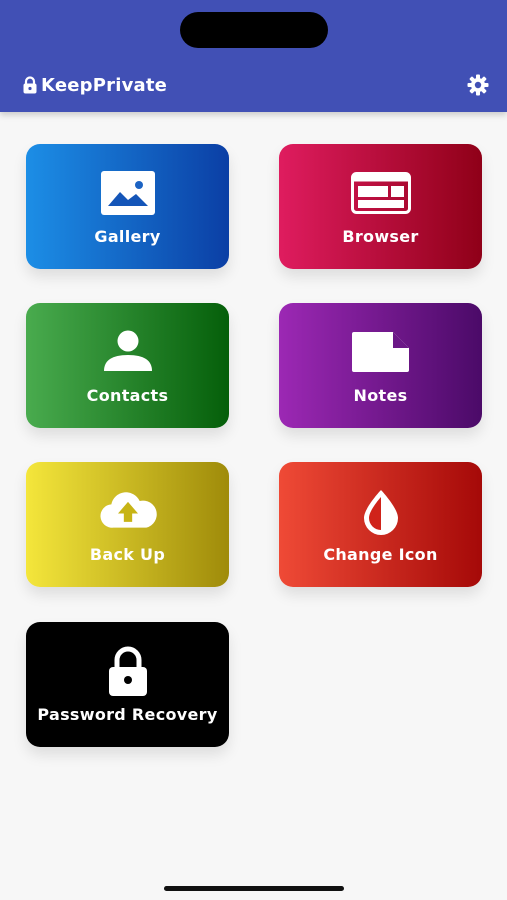 The width and height of the screenshot is (507, 900). What do you see at coordinates (380, 395) in the screenshot?
I see `notes-label: Notes` at bounding box center [380, 395].